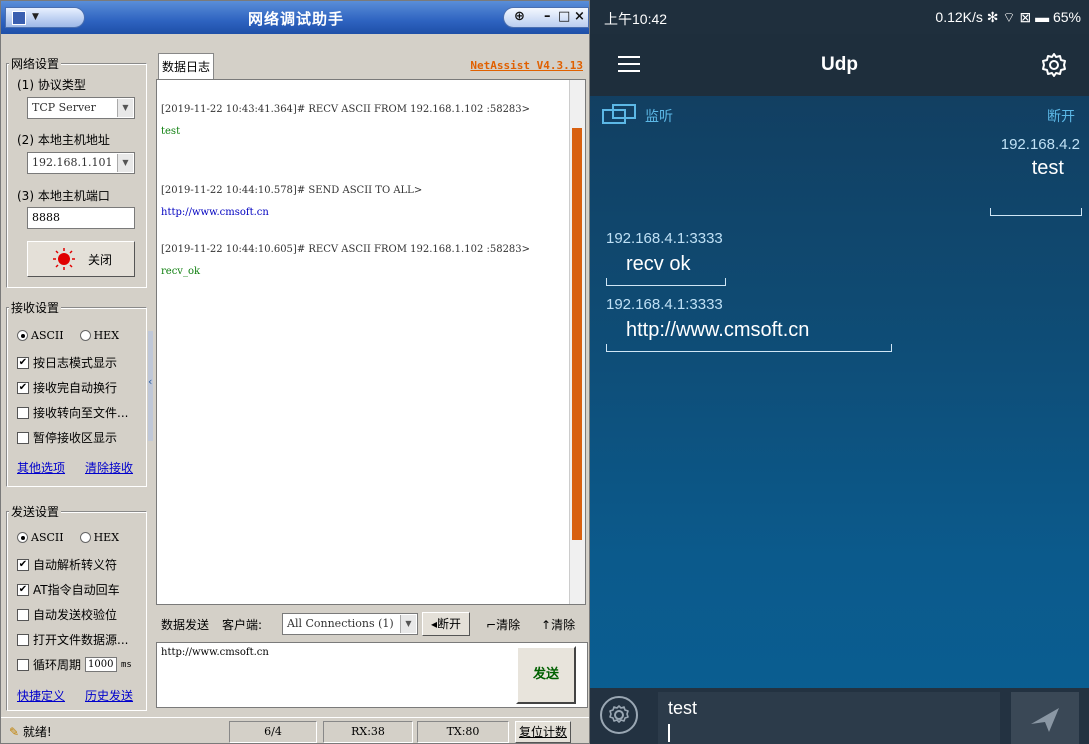  Describe the element at coordinates (839, 17) in the screenshot. I see `phone-status-bar: 上午10:42 0.12K/s ✻ ⌔ ⊠ ▬ 65%` at that location.